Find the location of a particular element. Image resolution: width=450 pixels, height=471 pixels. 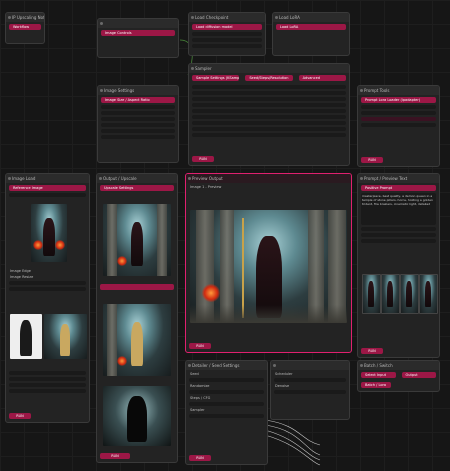

positive-prompt-button: Positive Prompt is located at coordinates (398, 188).